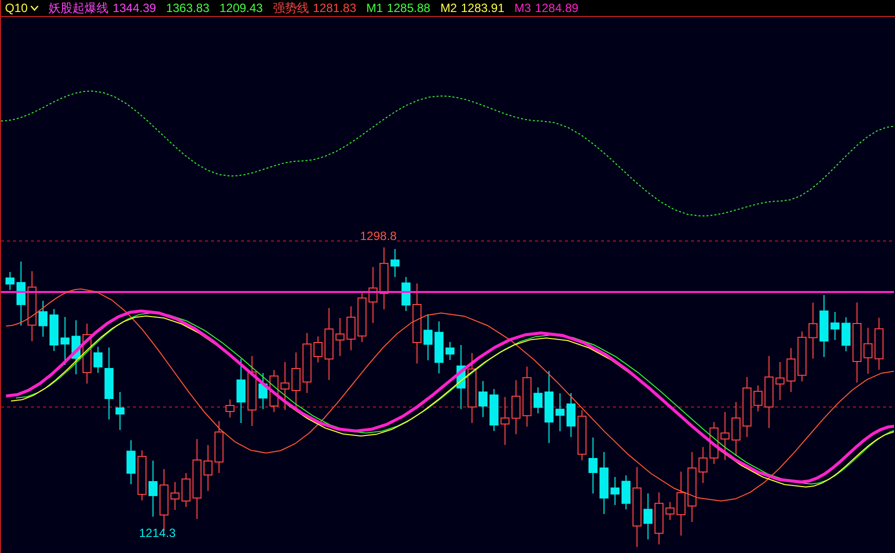 The width and height of the screenshot is (895, 553). What do you see at coordinates (523, 8) in the screenshot?
I see `series-label: M3` at bounding box center [523, 8].